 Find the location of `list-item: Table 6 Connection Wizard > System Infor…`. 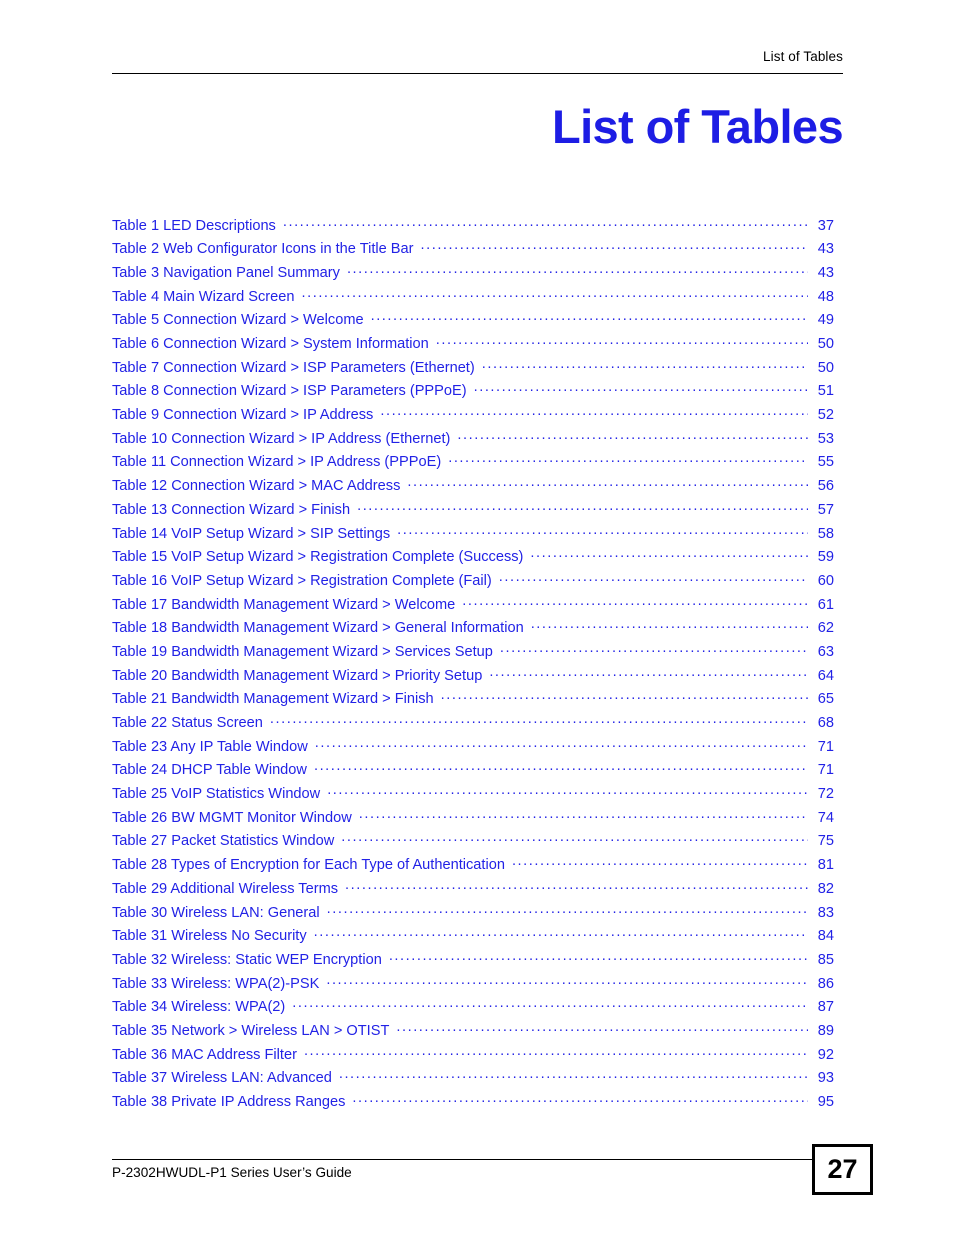

list-item: Table 6 Connection Wizard > System Infor… is located at coordinates (473, 345).